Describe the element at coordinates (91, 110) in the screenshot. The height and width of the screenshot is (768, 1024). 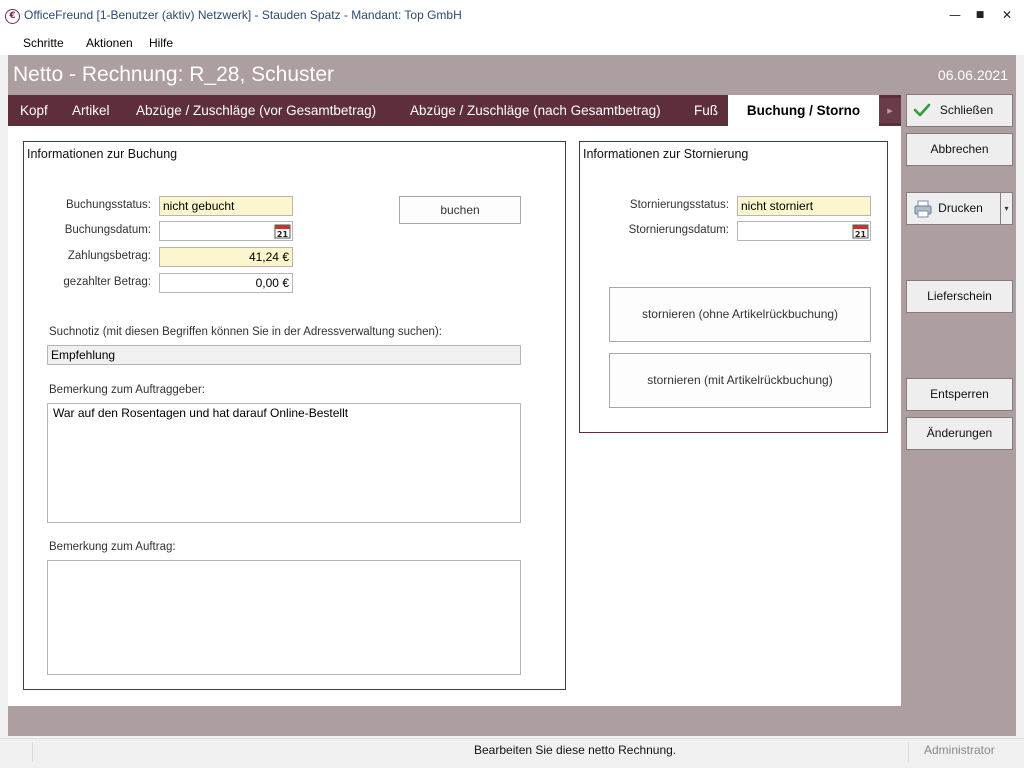
I see `tab-artikel: Artikel` at that location.